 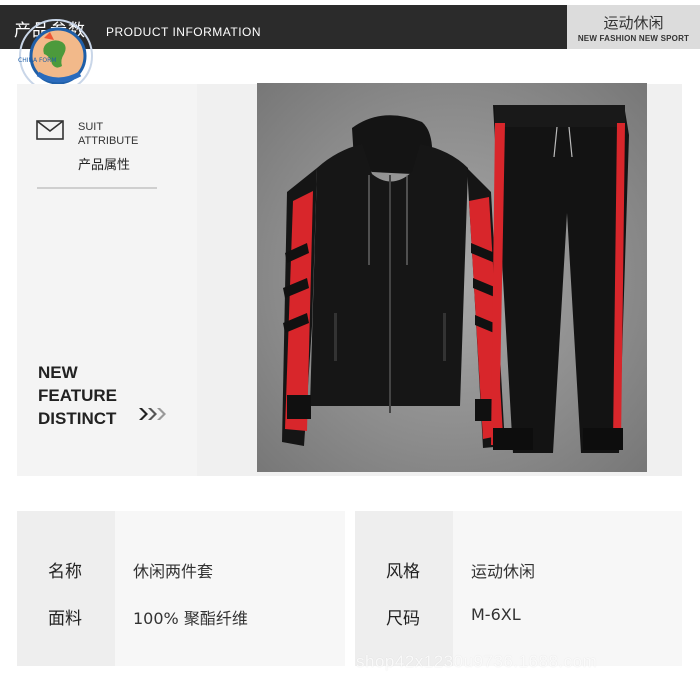 I want to click on header-tag: 运动休闲 NEW FASHION NEW SPORT, so click(x=633, y=27).